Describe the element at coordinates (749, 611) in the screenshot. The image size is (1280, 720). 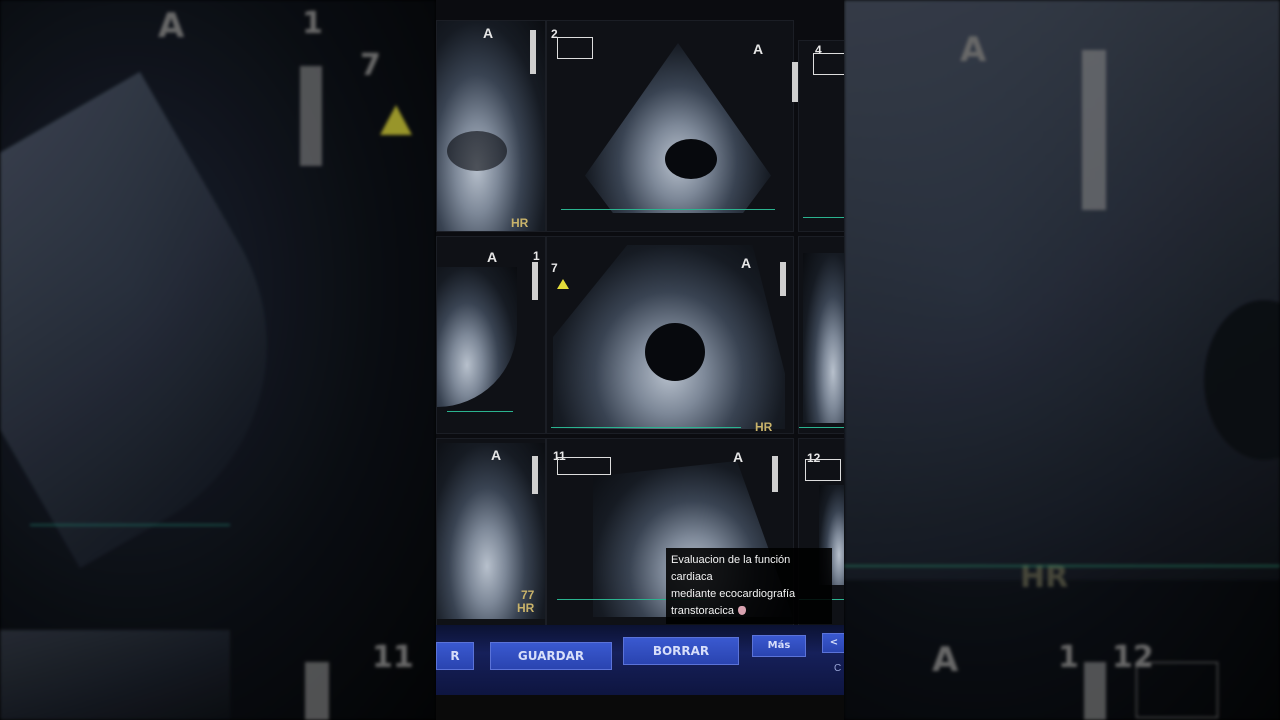
I see `caption-line-last: transtoracica` at that location.